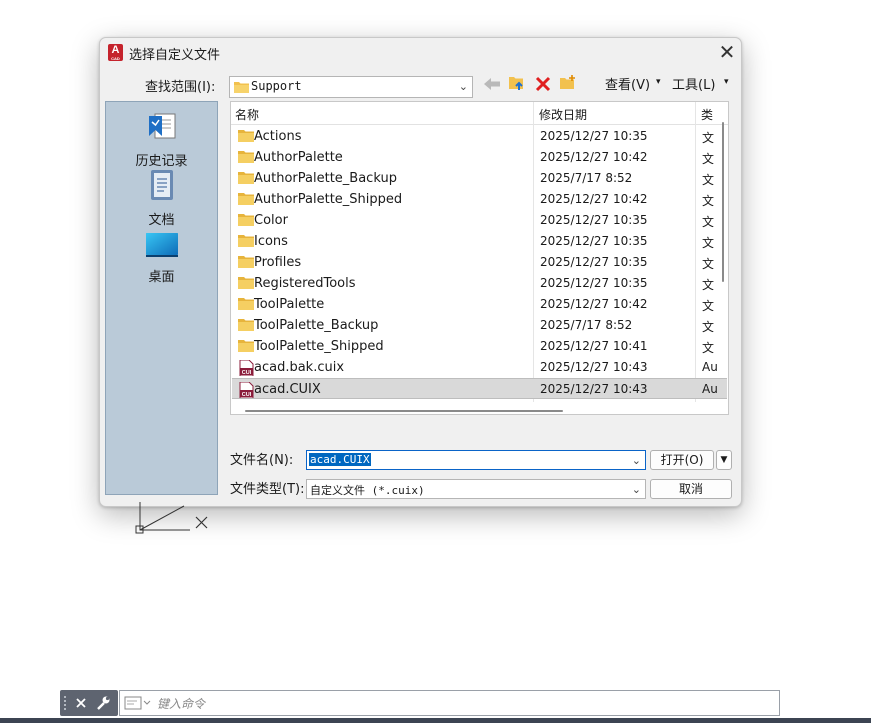 The width and height of the screenshot is (871, 723). What do you see at coordinates (479, 157) in the screenshot?
I see `file-row: AuthorPalette 2025/12/27 10:42 文` at bounding box center [479, 157].